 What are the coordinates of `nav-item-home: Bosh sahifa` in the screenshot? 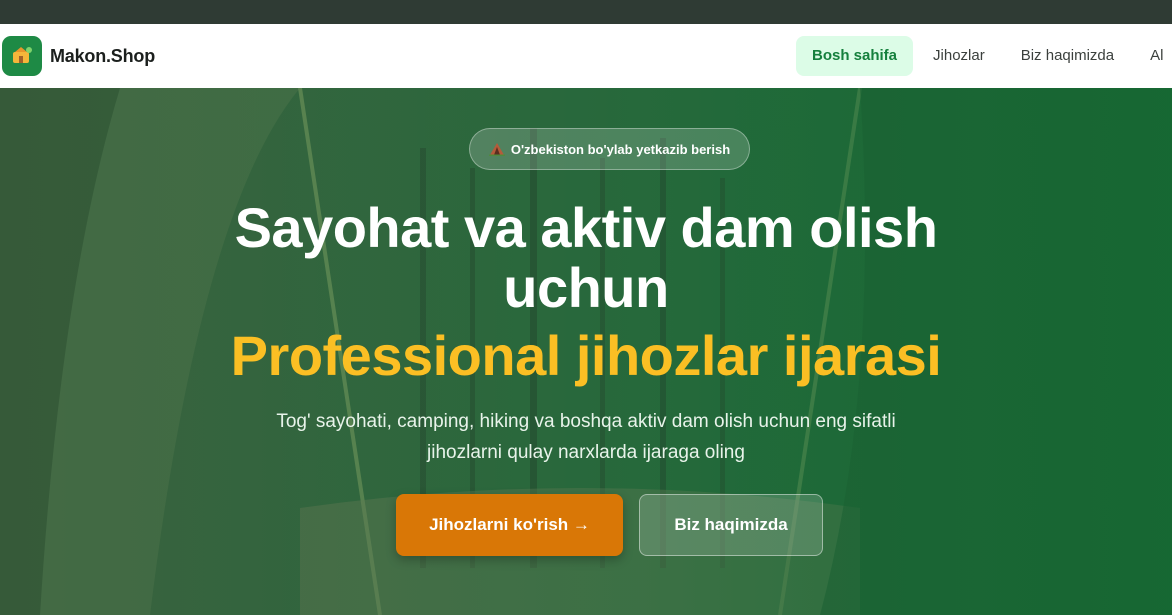 It's located at (855, 56).